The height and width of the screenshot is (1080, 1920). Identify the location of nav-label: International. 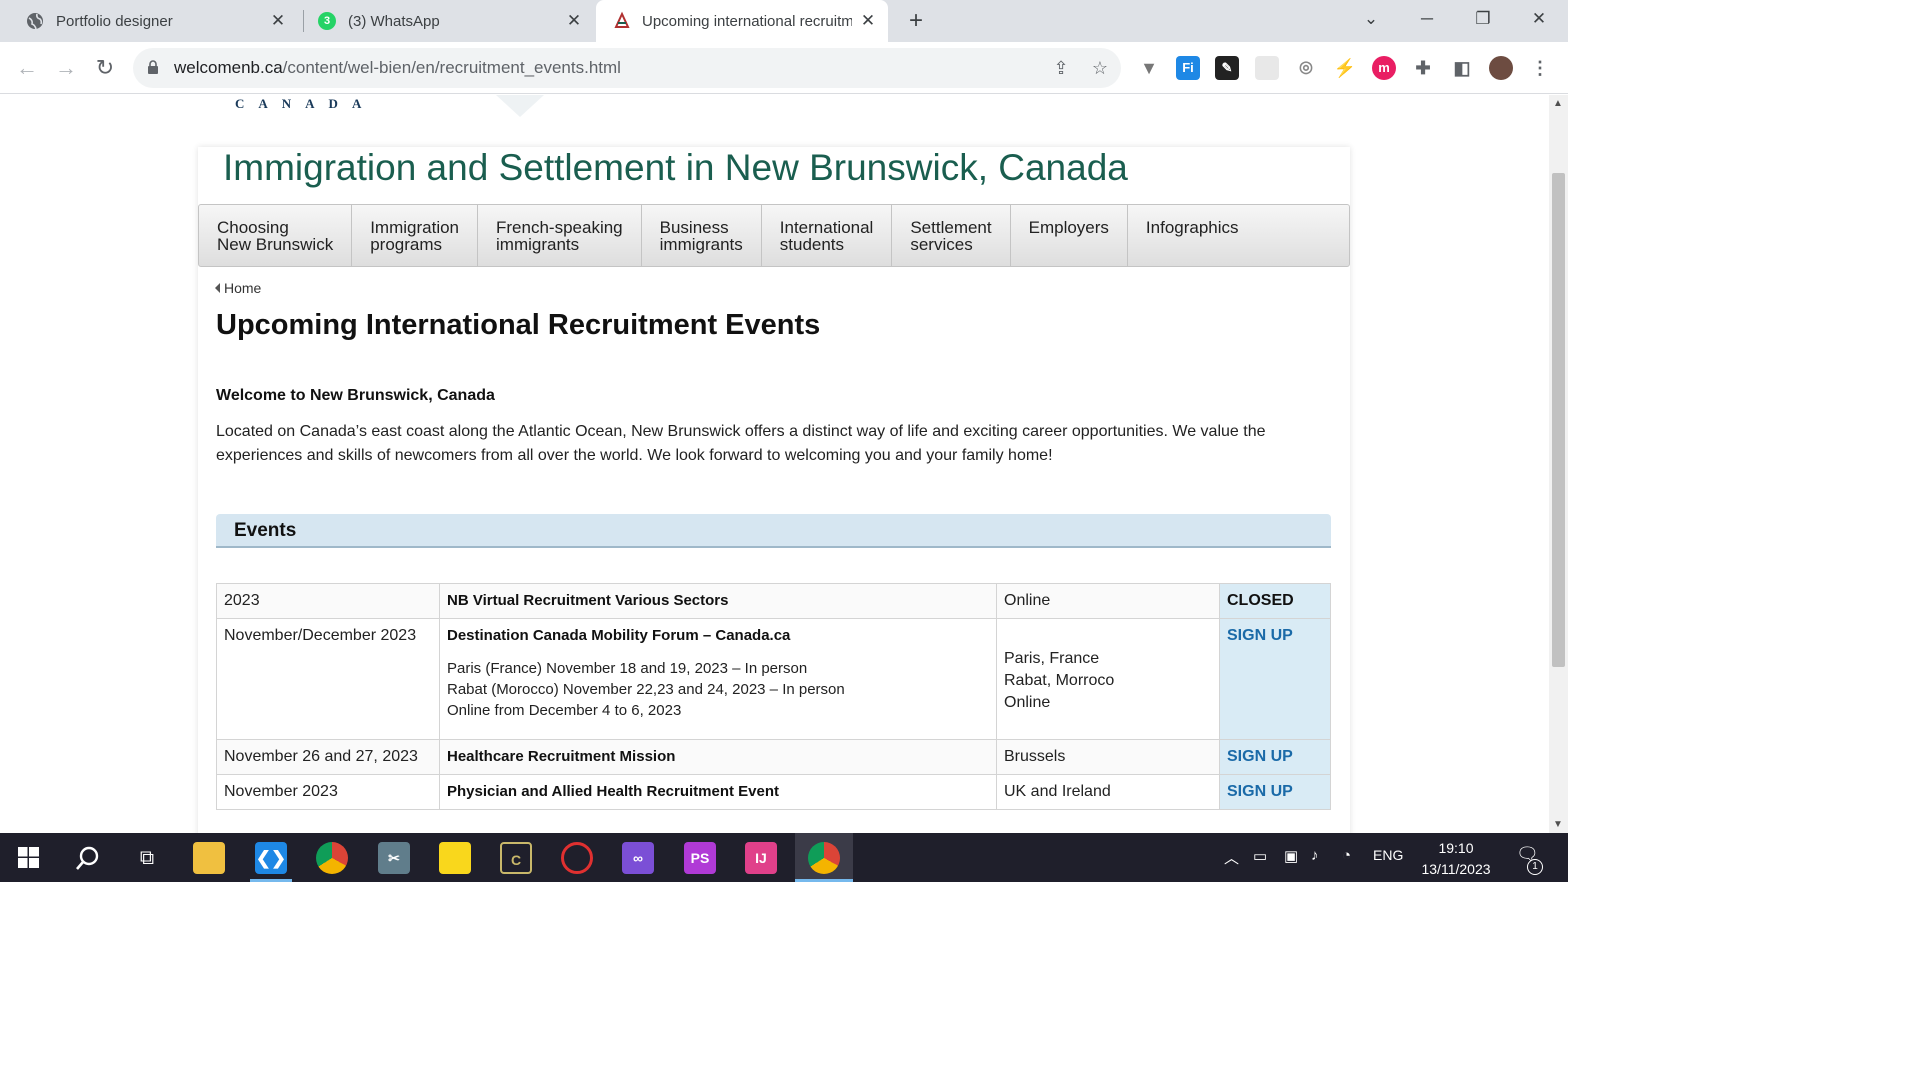
(826, 227).